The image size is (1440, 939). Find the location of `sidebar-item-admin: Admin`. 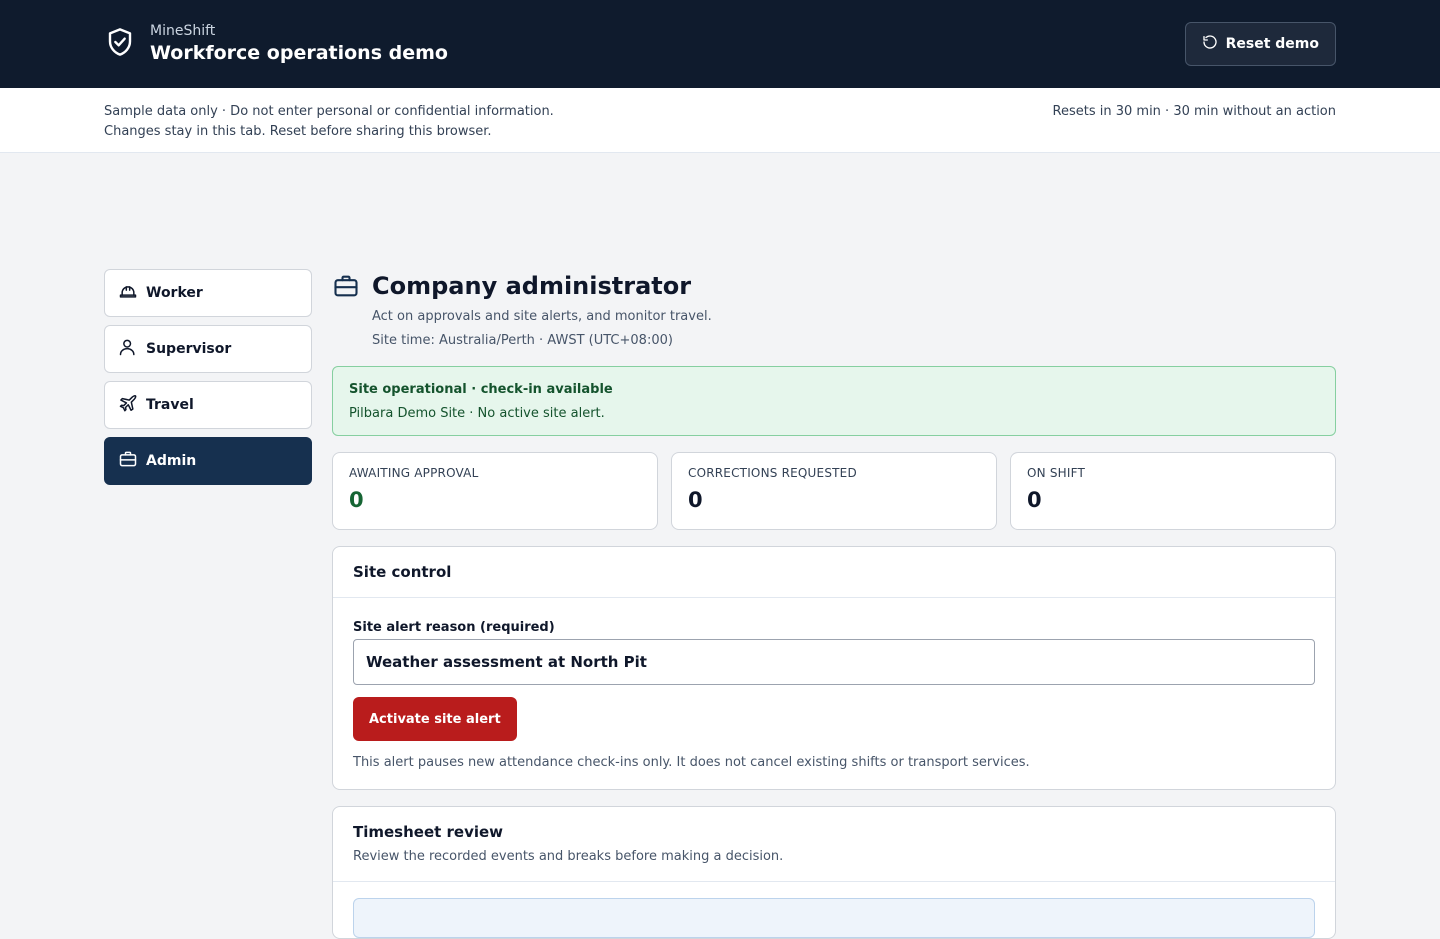

sidebar-item-admin: Admin is located at coordinates (208, 461).